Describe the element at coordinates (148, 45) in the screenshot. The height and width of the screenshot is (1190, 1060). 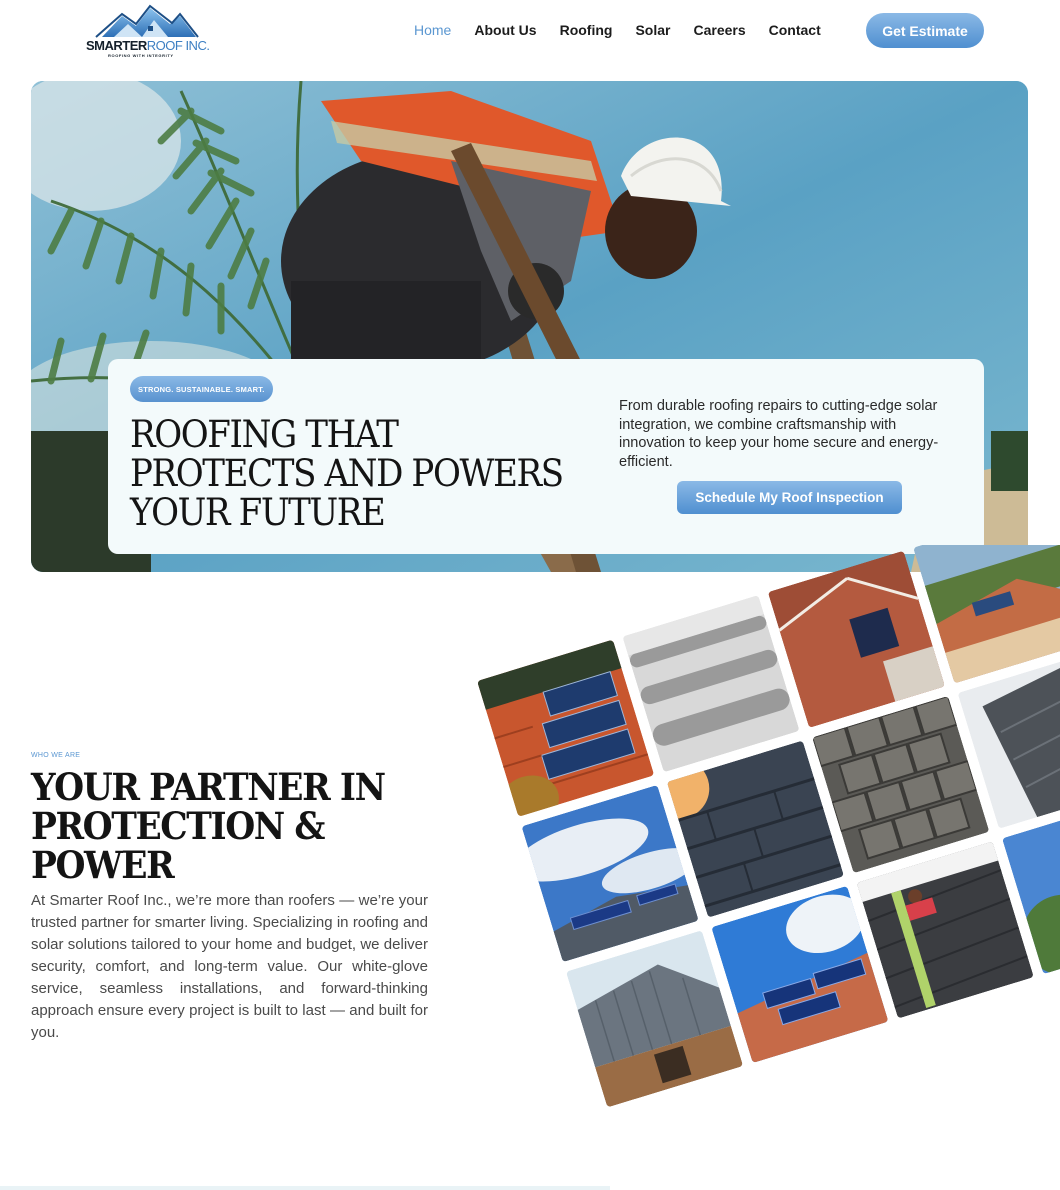
I see `brand-name: SMARTERROOF INC.` at that location.